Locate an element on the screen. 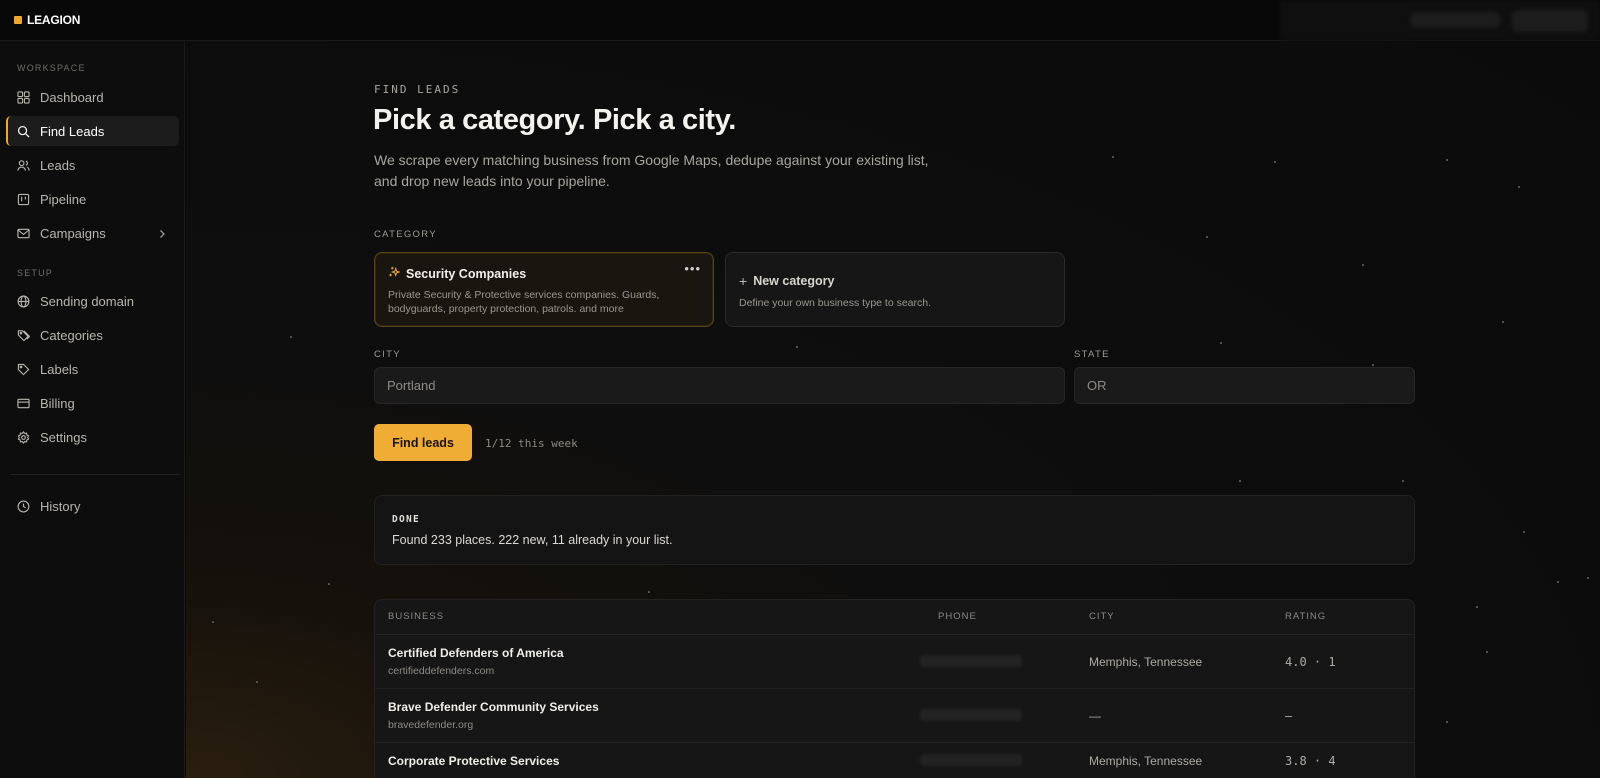 The width and height of the screenshot is (1600, 778). sidebar-item-billing: Billing is located at coordinates (92, 403).